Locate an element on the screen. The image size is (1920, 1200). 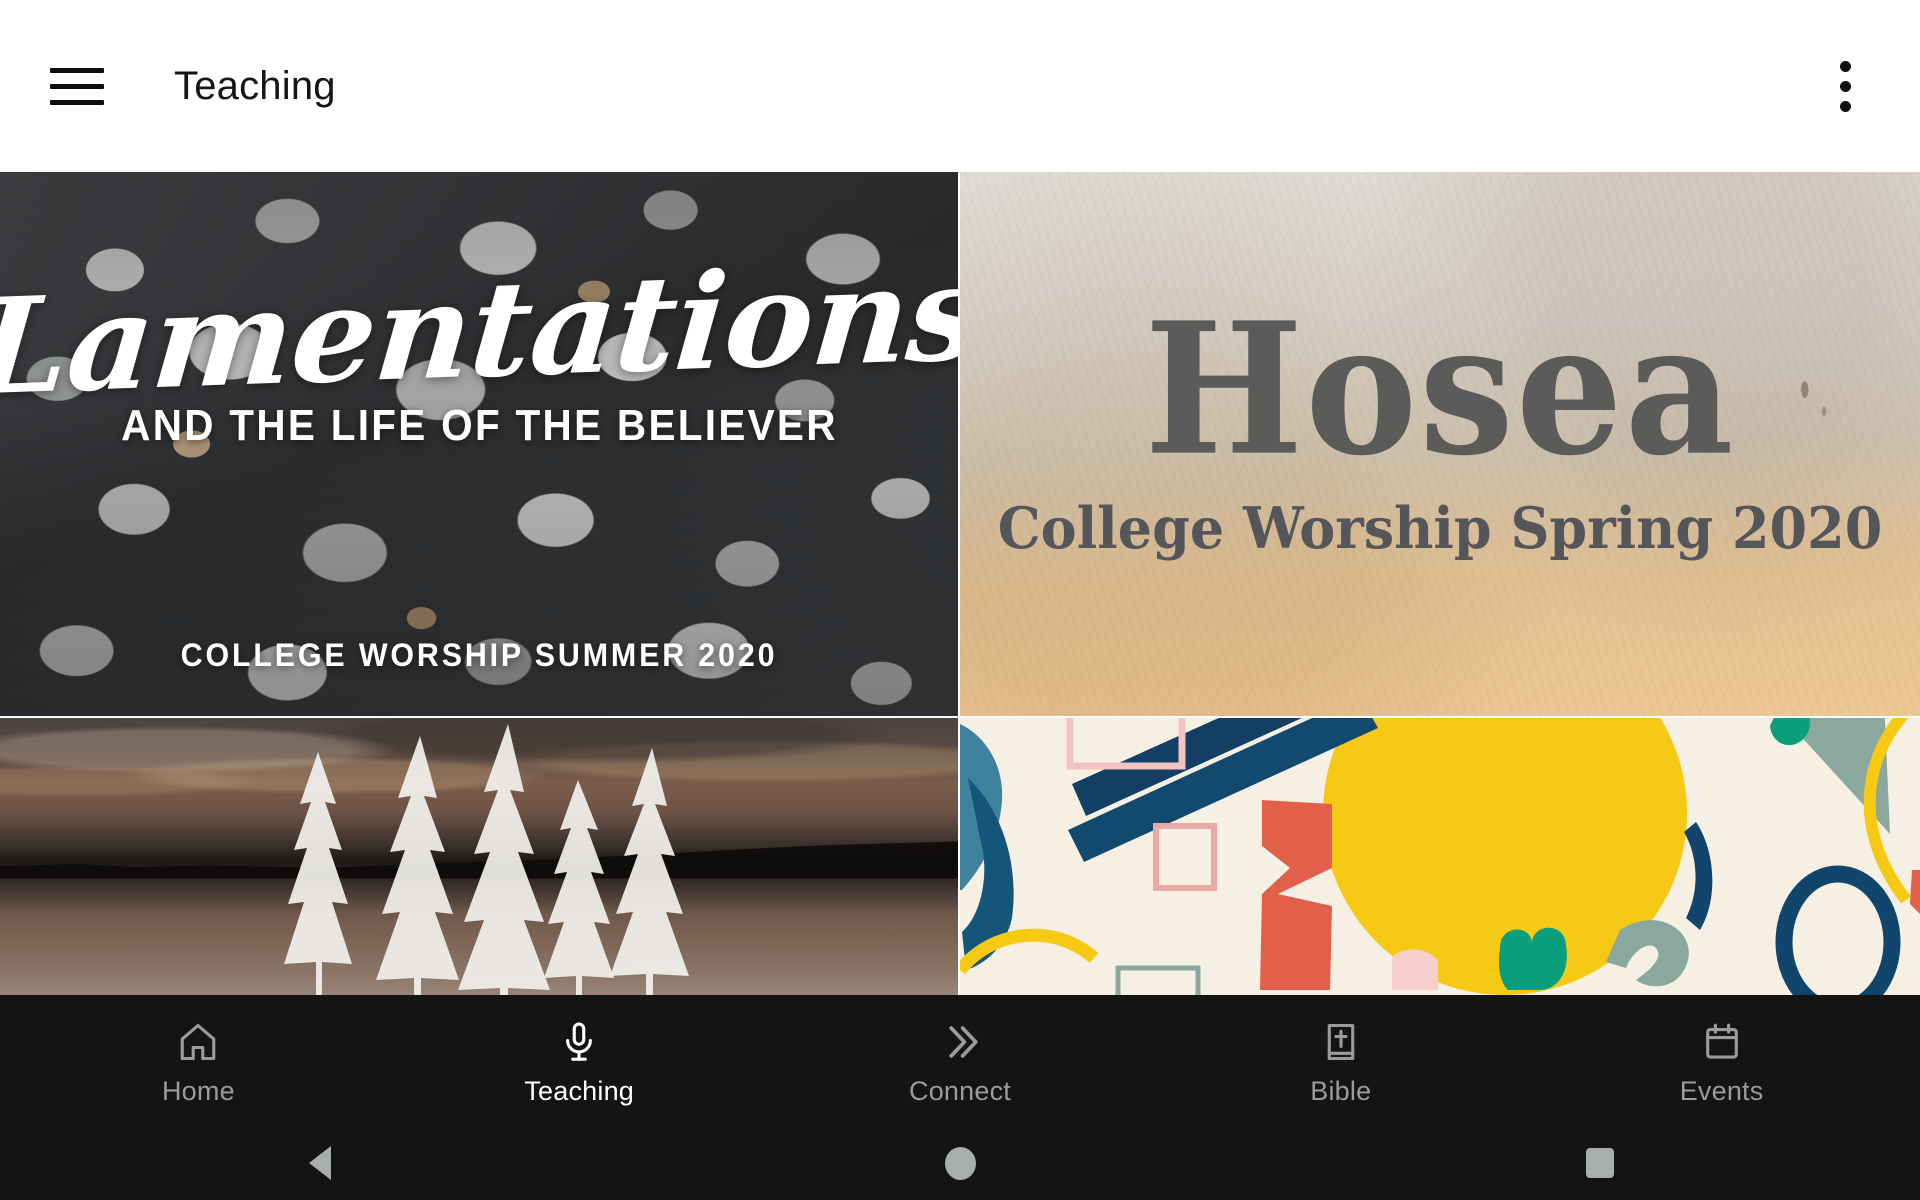
system-nav-back-button is located at coordinates (320, 1163).